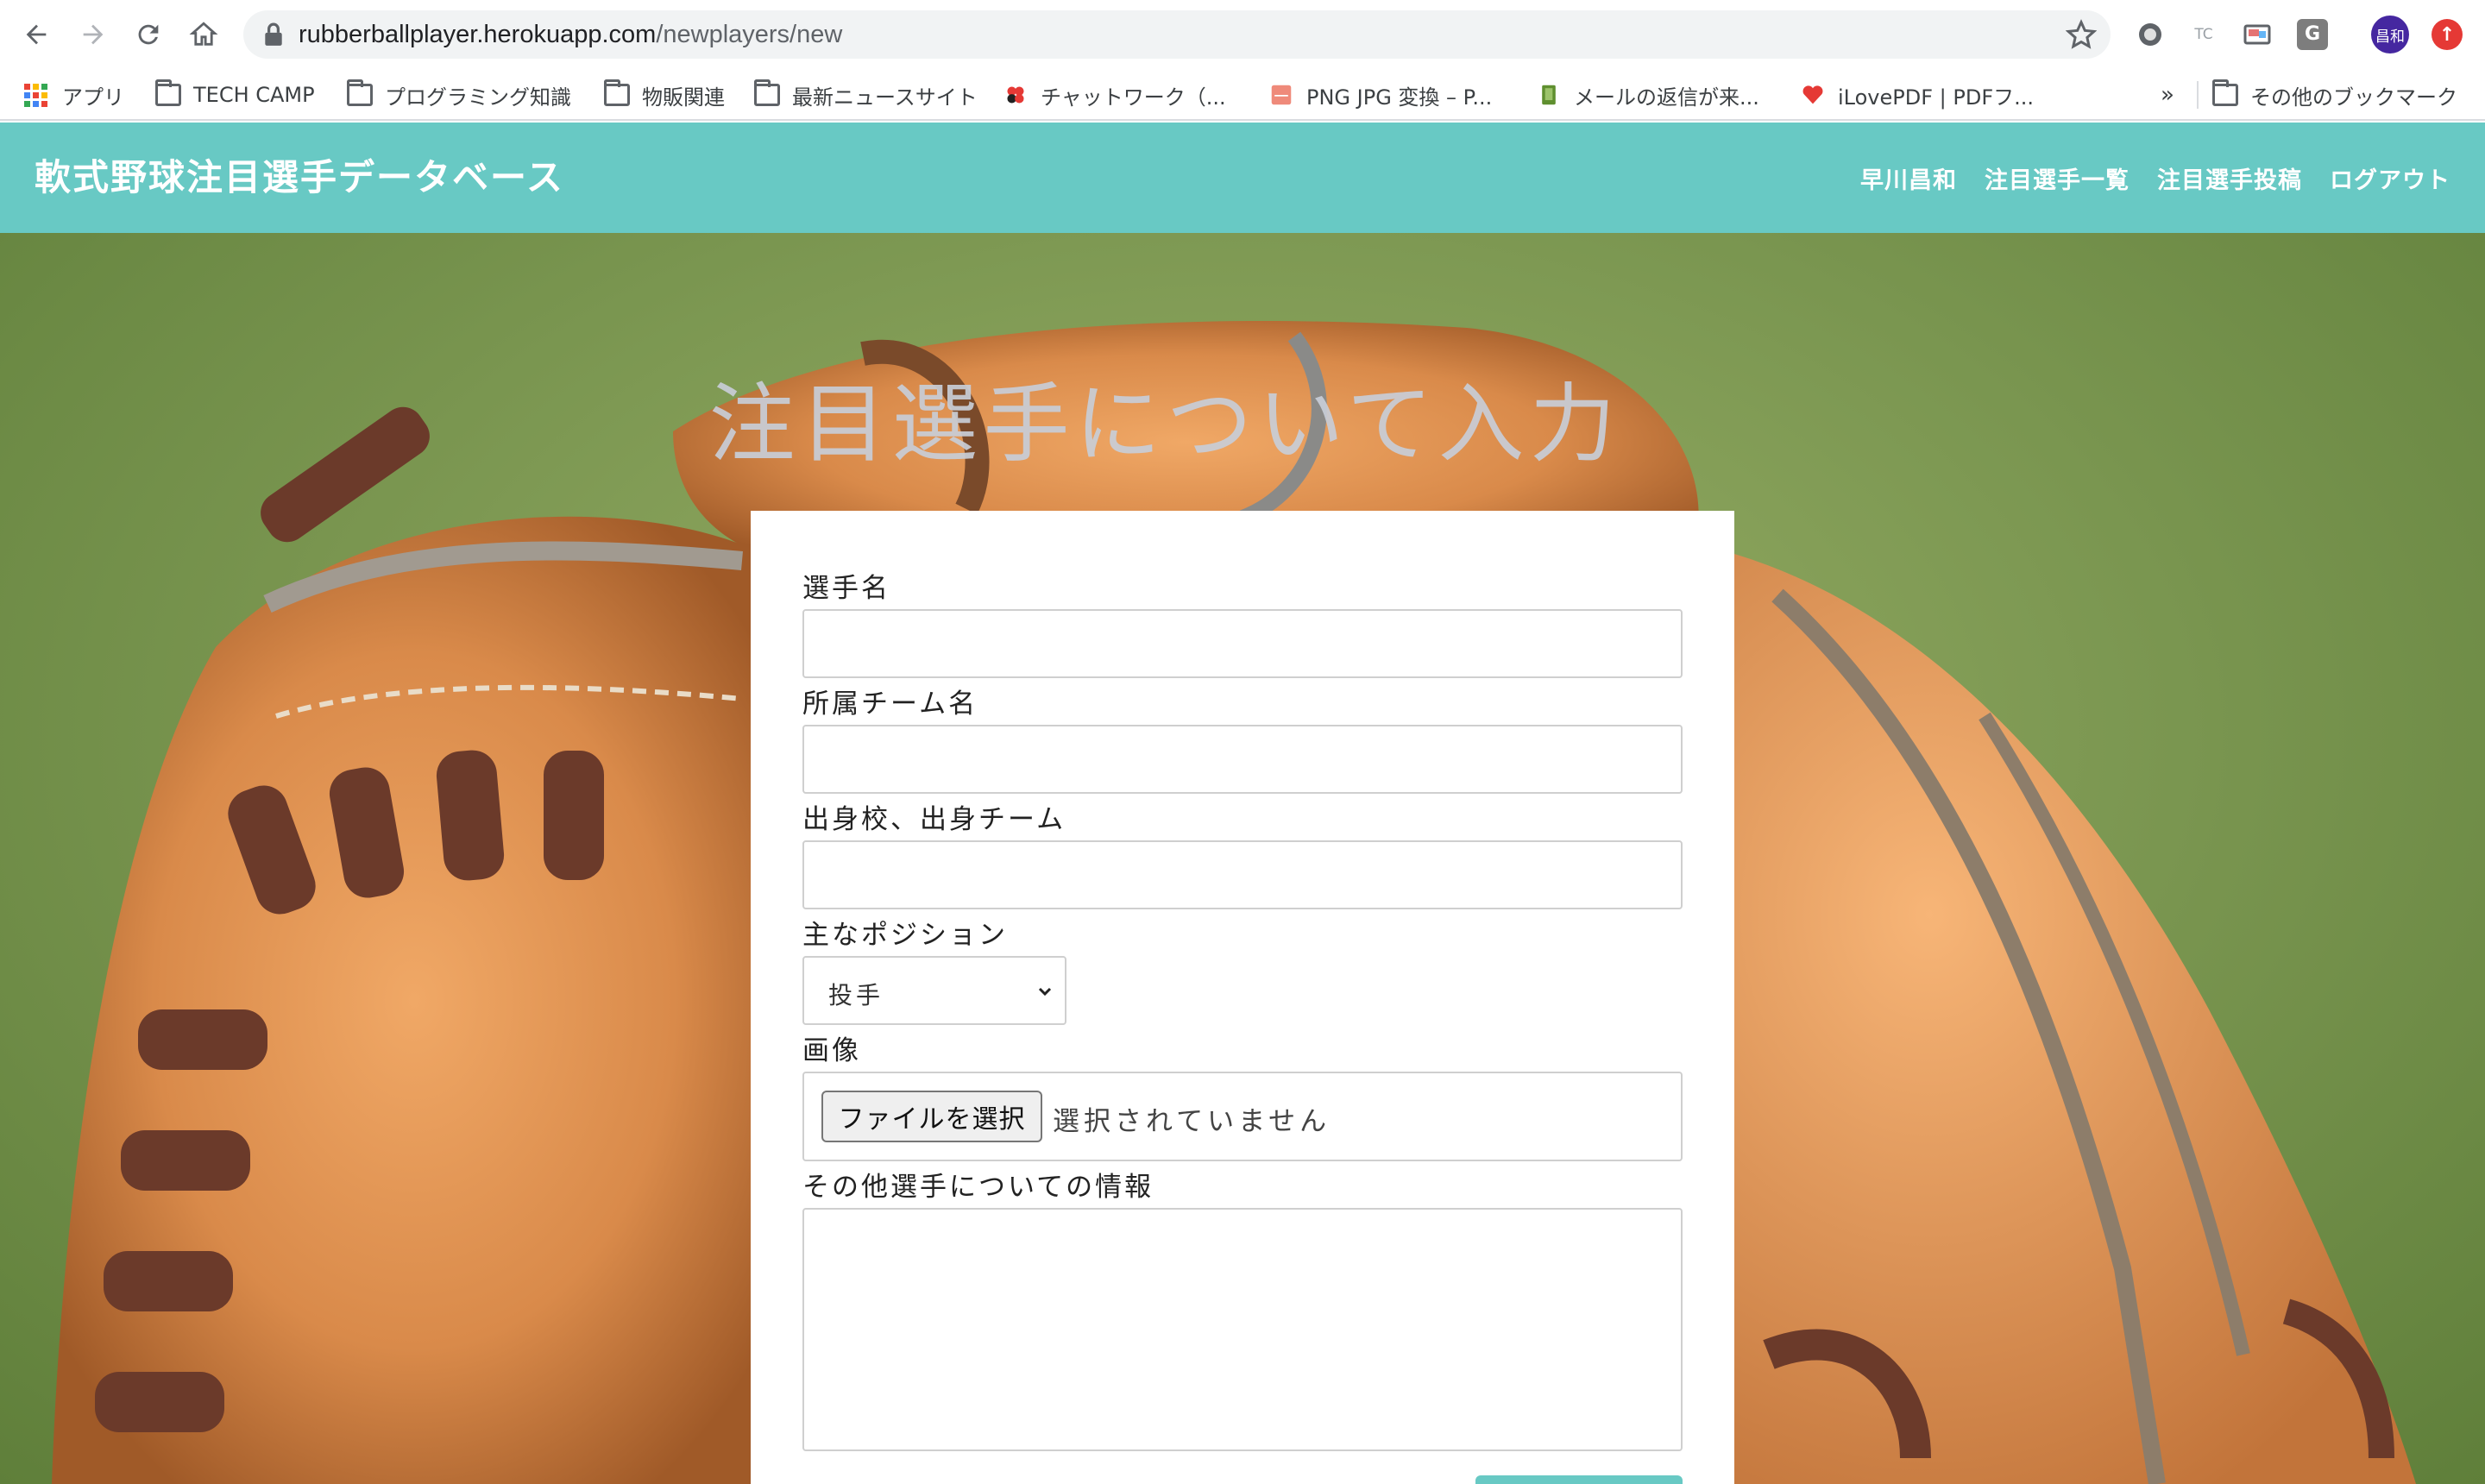  Describe the element at coordinates (1549, 95) in the screenshot. I see `evernote-icon` at that location.